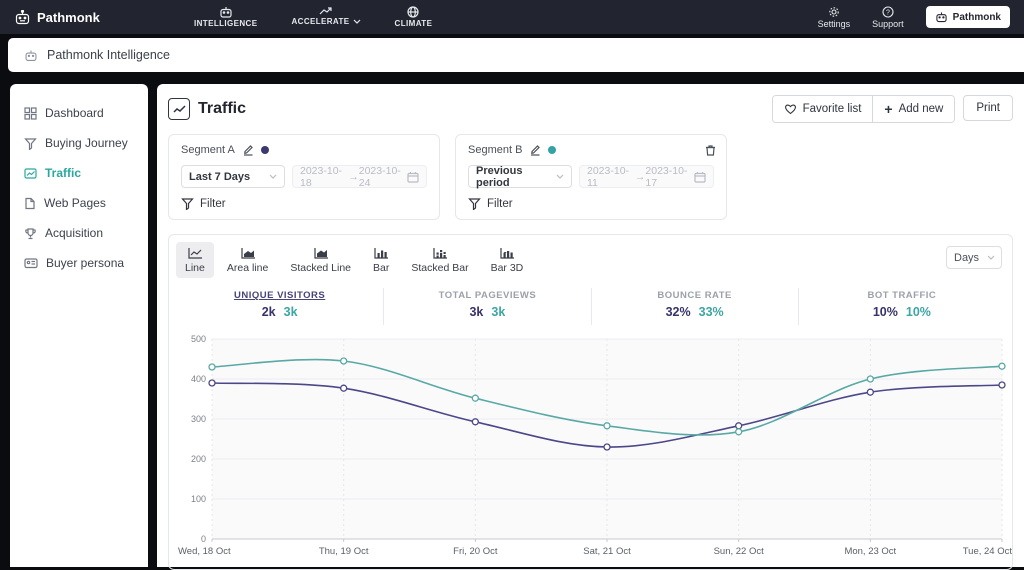 The width and height of the screenshot is (1024, 570). Describe the element at coordinates (279, 306) in the screenshot. I see `metric-unique-visitors: UNIQUE VISITORS 2k 3k` at that location.